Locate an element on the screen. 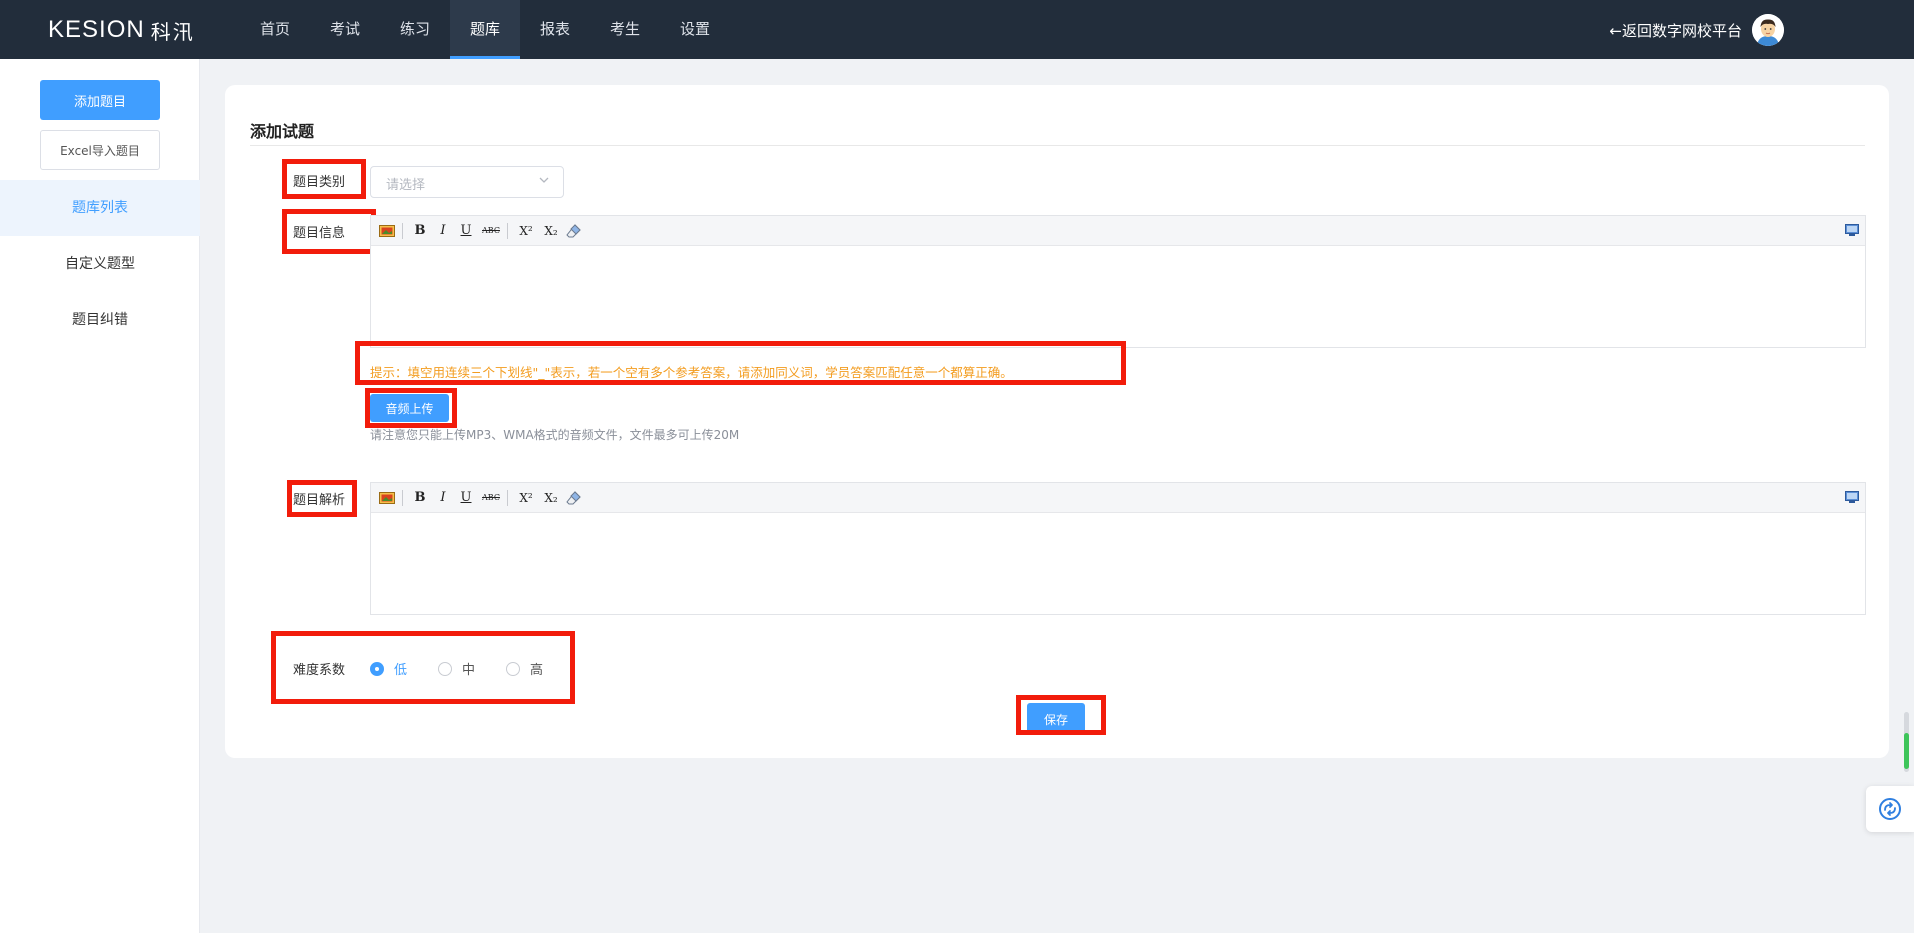 This screenshot has height=933, width=1914. info-editor-toolbar: B I U ABC X² X₂ is located at coordinates (1118, 231).